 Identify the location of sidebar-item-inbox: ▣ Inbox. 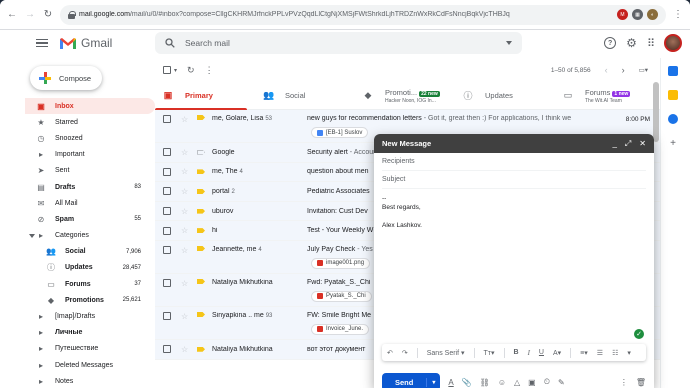
(90, 106).